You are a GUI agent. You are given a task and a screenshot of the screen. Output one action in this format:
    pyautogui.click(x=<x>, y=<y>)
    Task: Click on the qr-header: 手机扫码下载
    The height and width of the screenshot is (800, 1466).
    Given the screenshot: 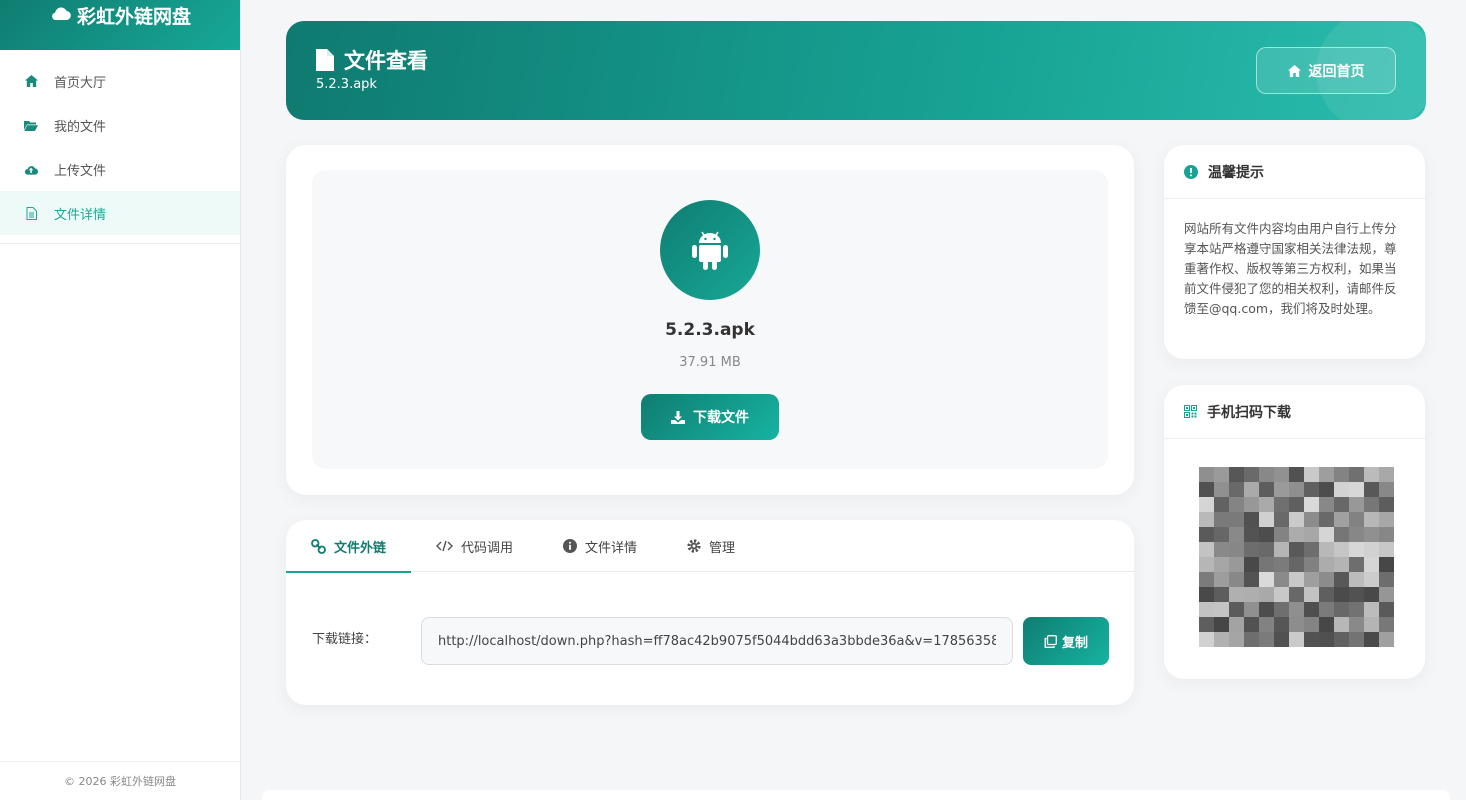 What is the action you would take?
    pyautogui.click(x=1294, y=412)
    